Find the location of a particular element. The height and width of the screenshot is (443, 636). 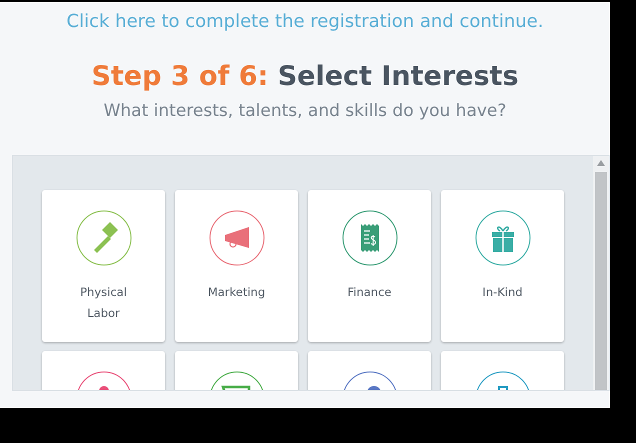

interest-card: Marketing is located at coordinates (236, 266).